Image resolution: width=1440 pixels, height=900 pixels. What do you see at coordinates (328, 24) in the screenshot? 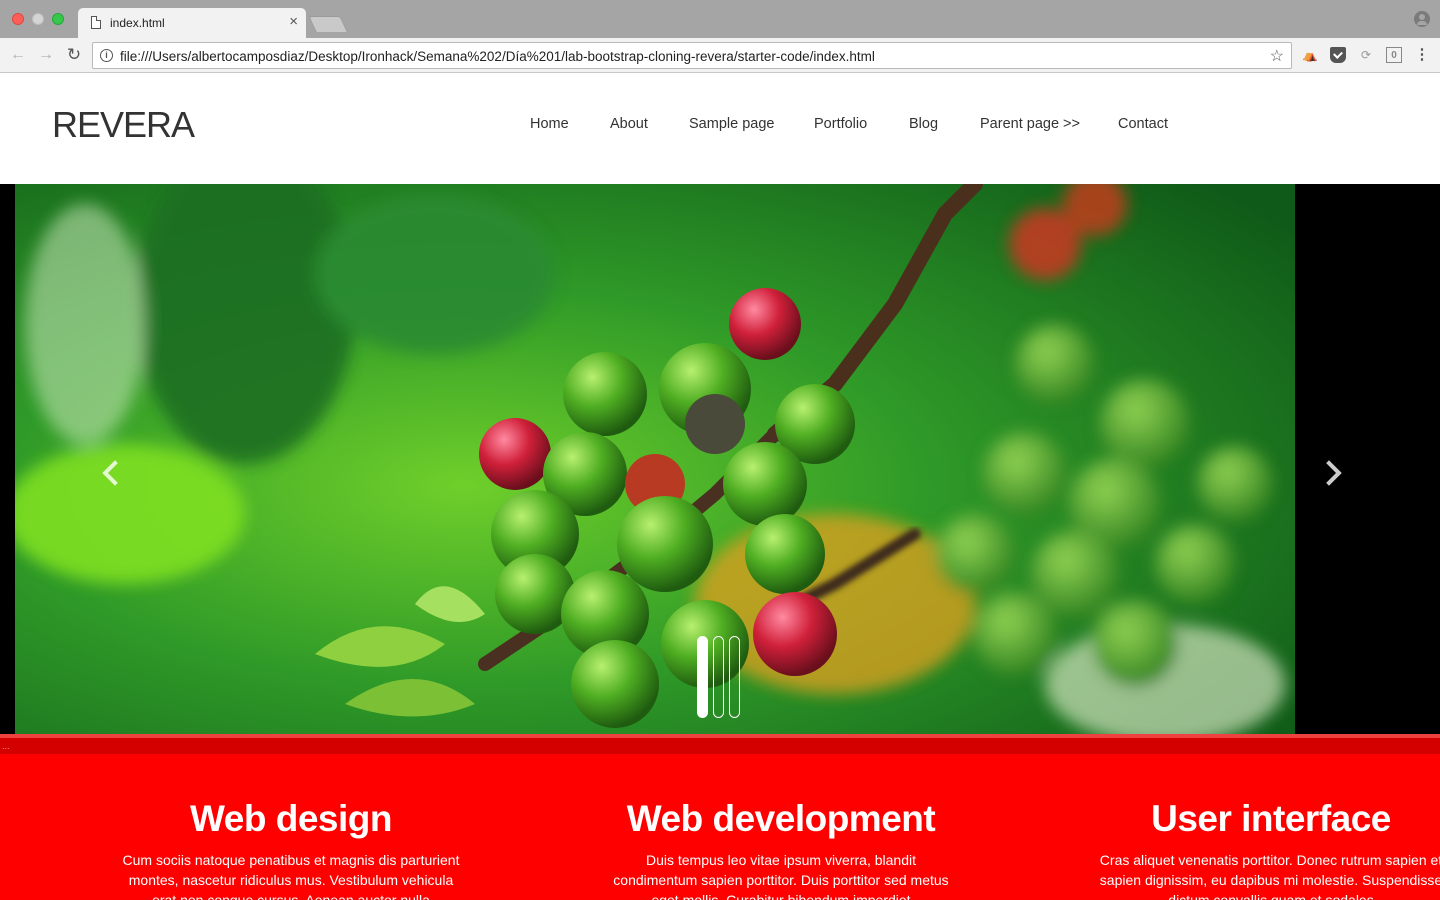
I see `new-tab-button` at bounding box center [328, 24].